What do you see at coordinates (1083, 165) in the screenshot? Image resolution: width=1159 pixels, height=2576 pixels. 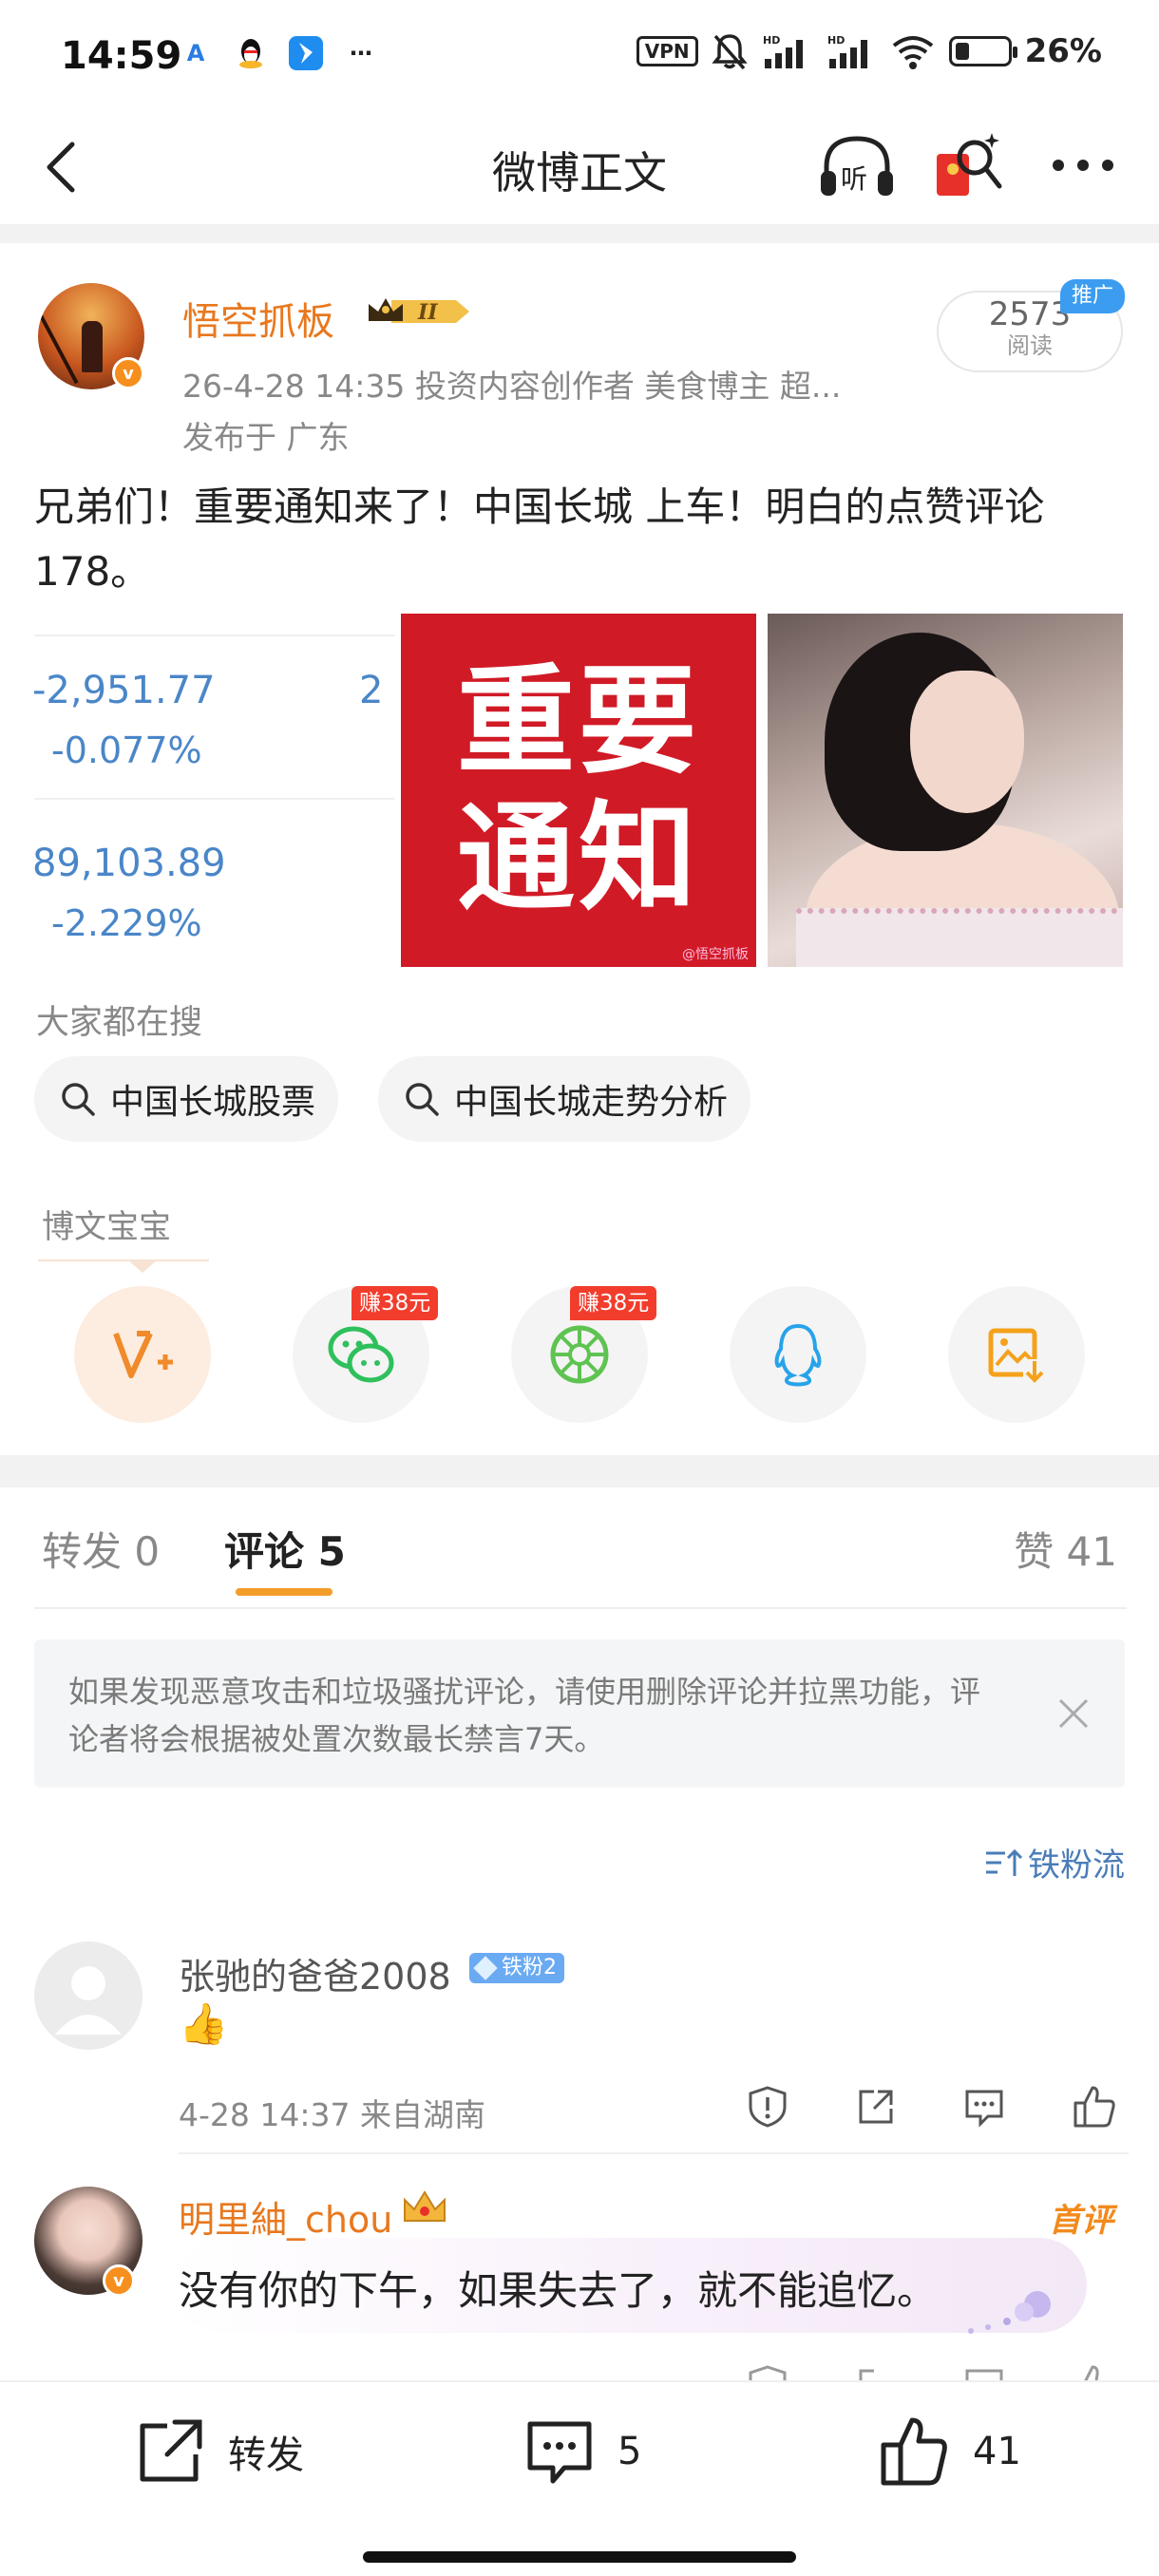 I see `more-options-button` at bounding box center [1083, 165].